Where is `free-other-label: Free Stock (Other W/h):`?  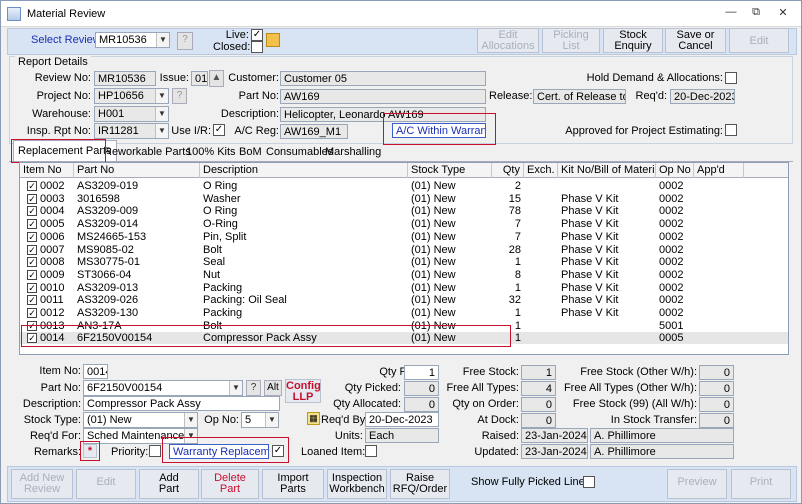
free-other-label: Free Stock (Other W/h): is located at coordinates (638, 372).